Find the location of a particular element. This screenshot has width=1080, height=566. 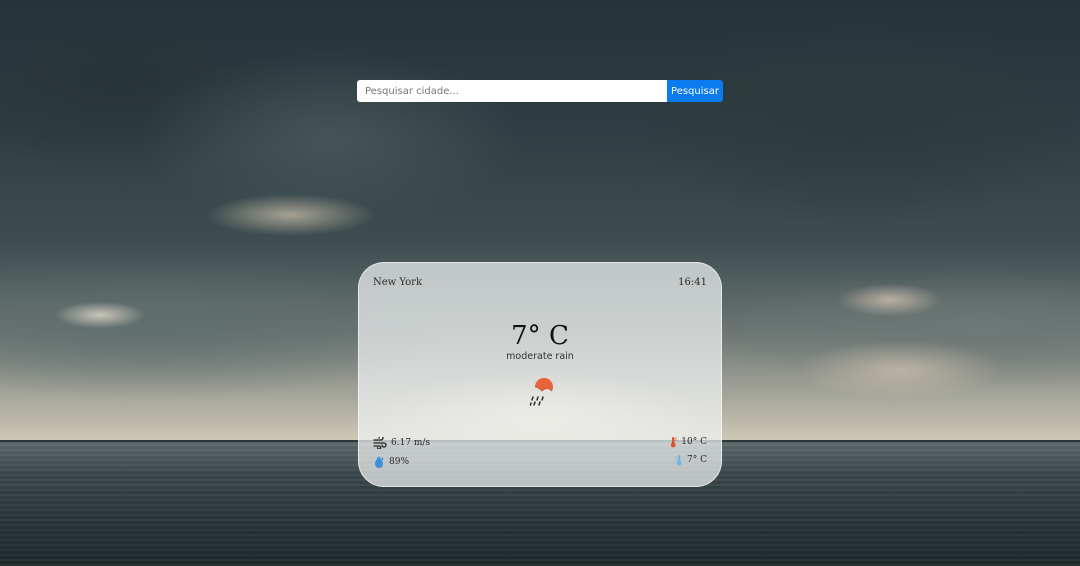

max-temperature-stat: 10° C is located at coordinates (688, 442).